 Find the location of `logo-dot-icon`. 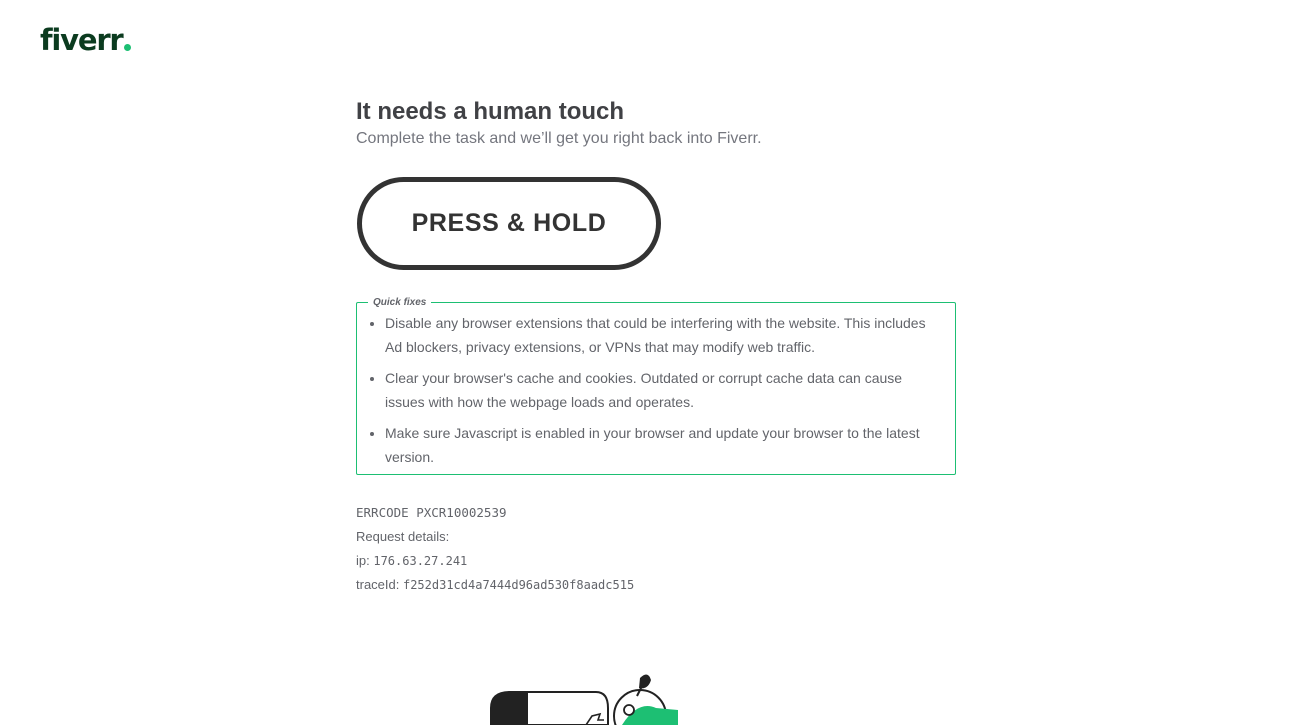

logo-dot-icon is located at coordinates (127, 47).